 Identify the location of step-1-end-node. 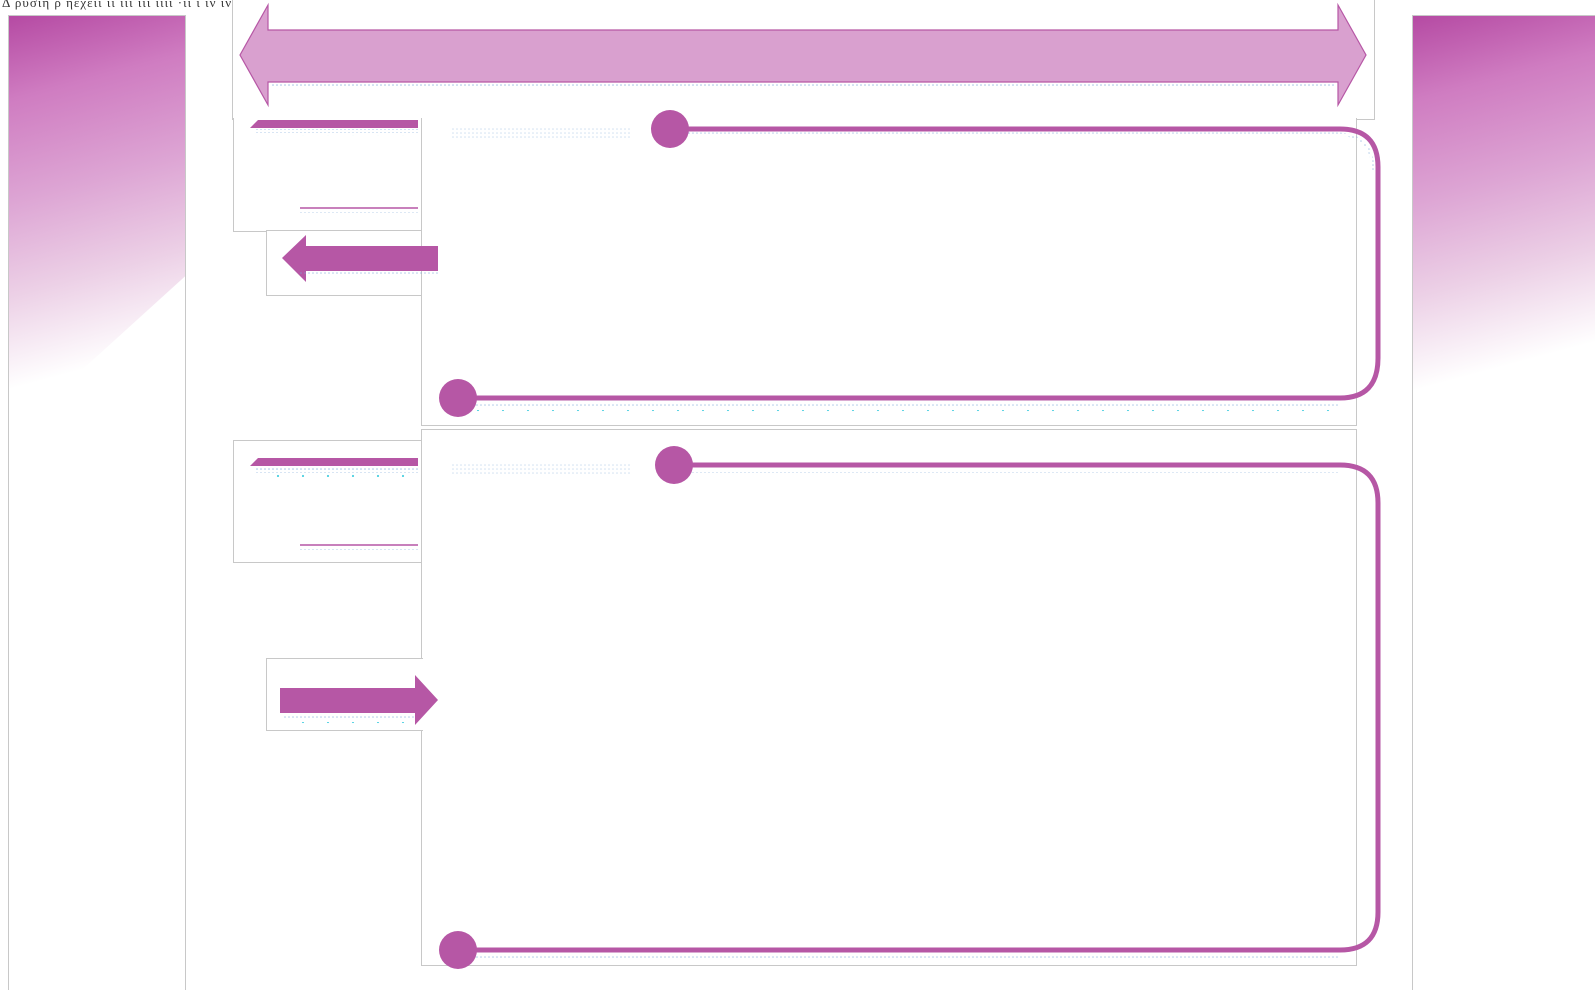
(458, 398).